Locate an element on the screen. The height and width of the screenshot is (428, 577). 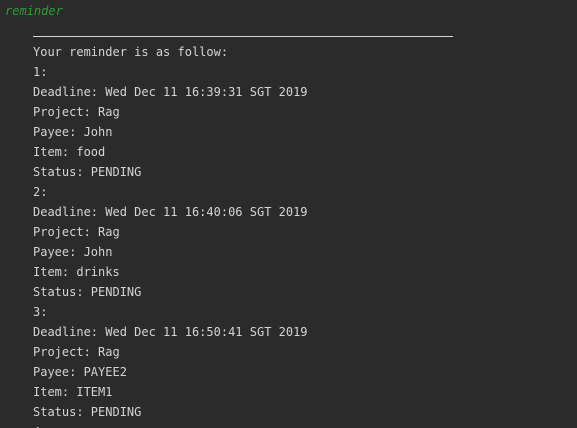
reminder-deadline: Deadline: Wed Dec 11 16:39:31 SGT 2019 is located at coordinates (170, 92).